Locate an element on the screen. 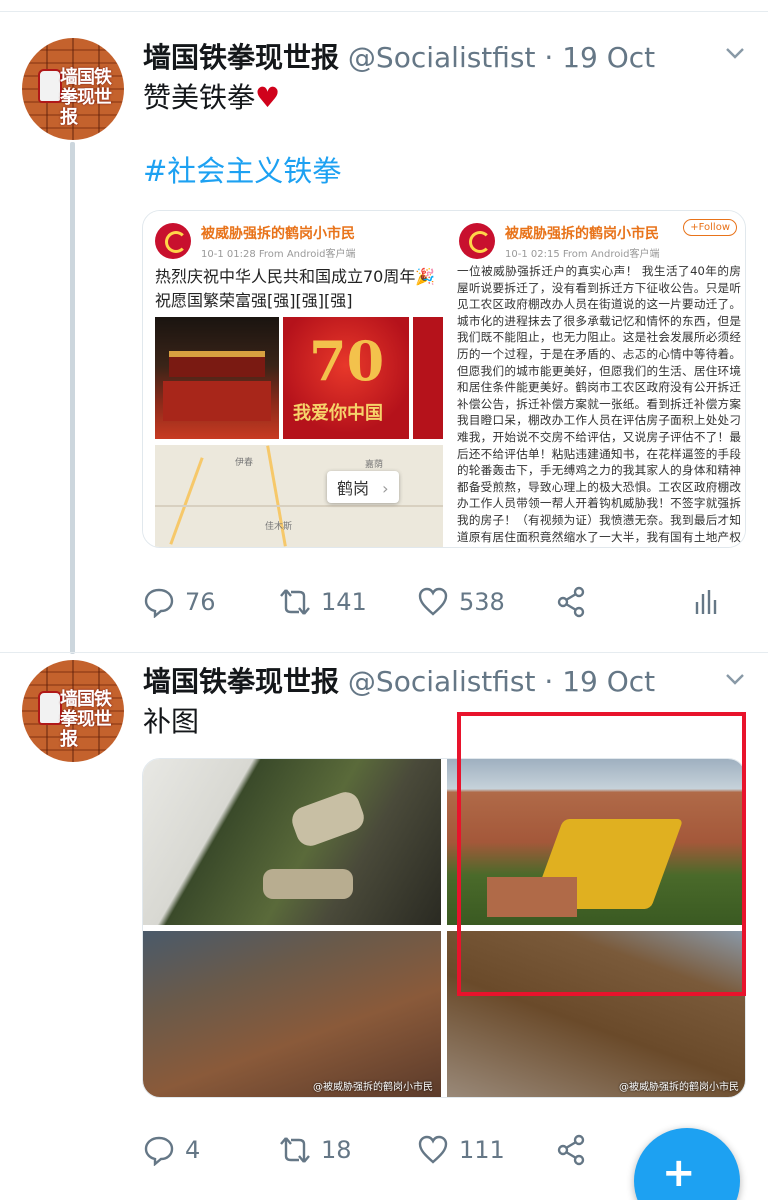 The height and width of the screenshot is (1200, 768). reply-count: 4 is located at coordinates (193, 1150).